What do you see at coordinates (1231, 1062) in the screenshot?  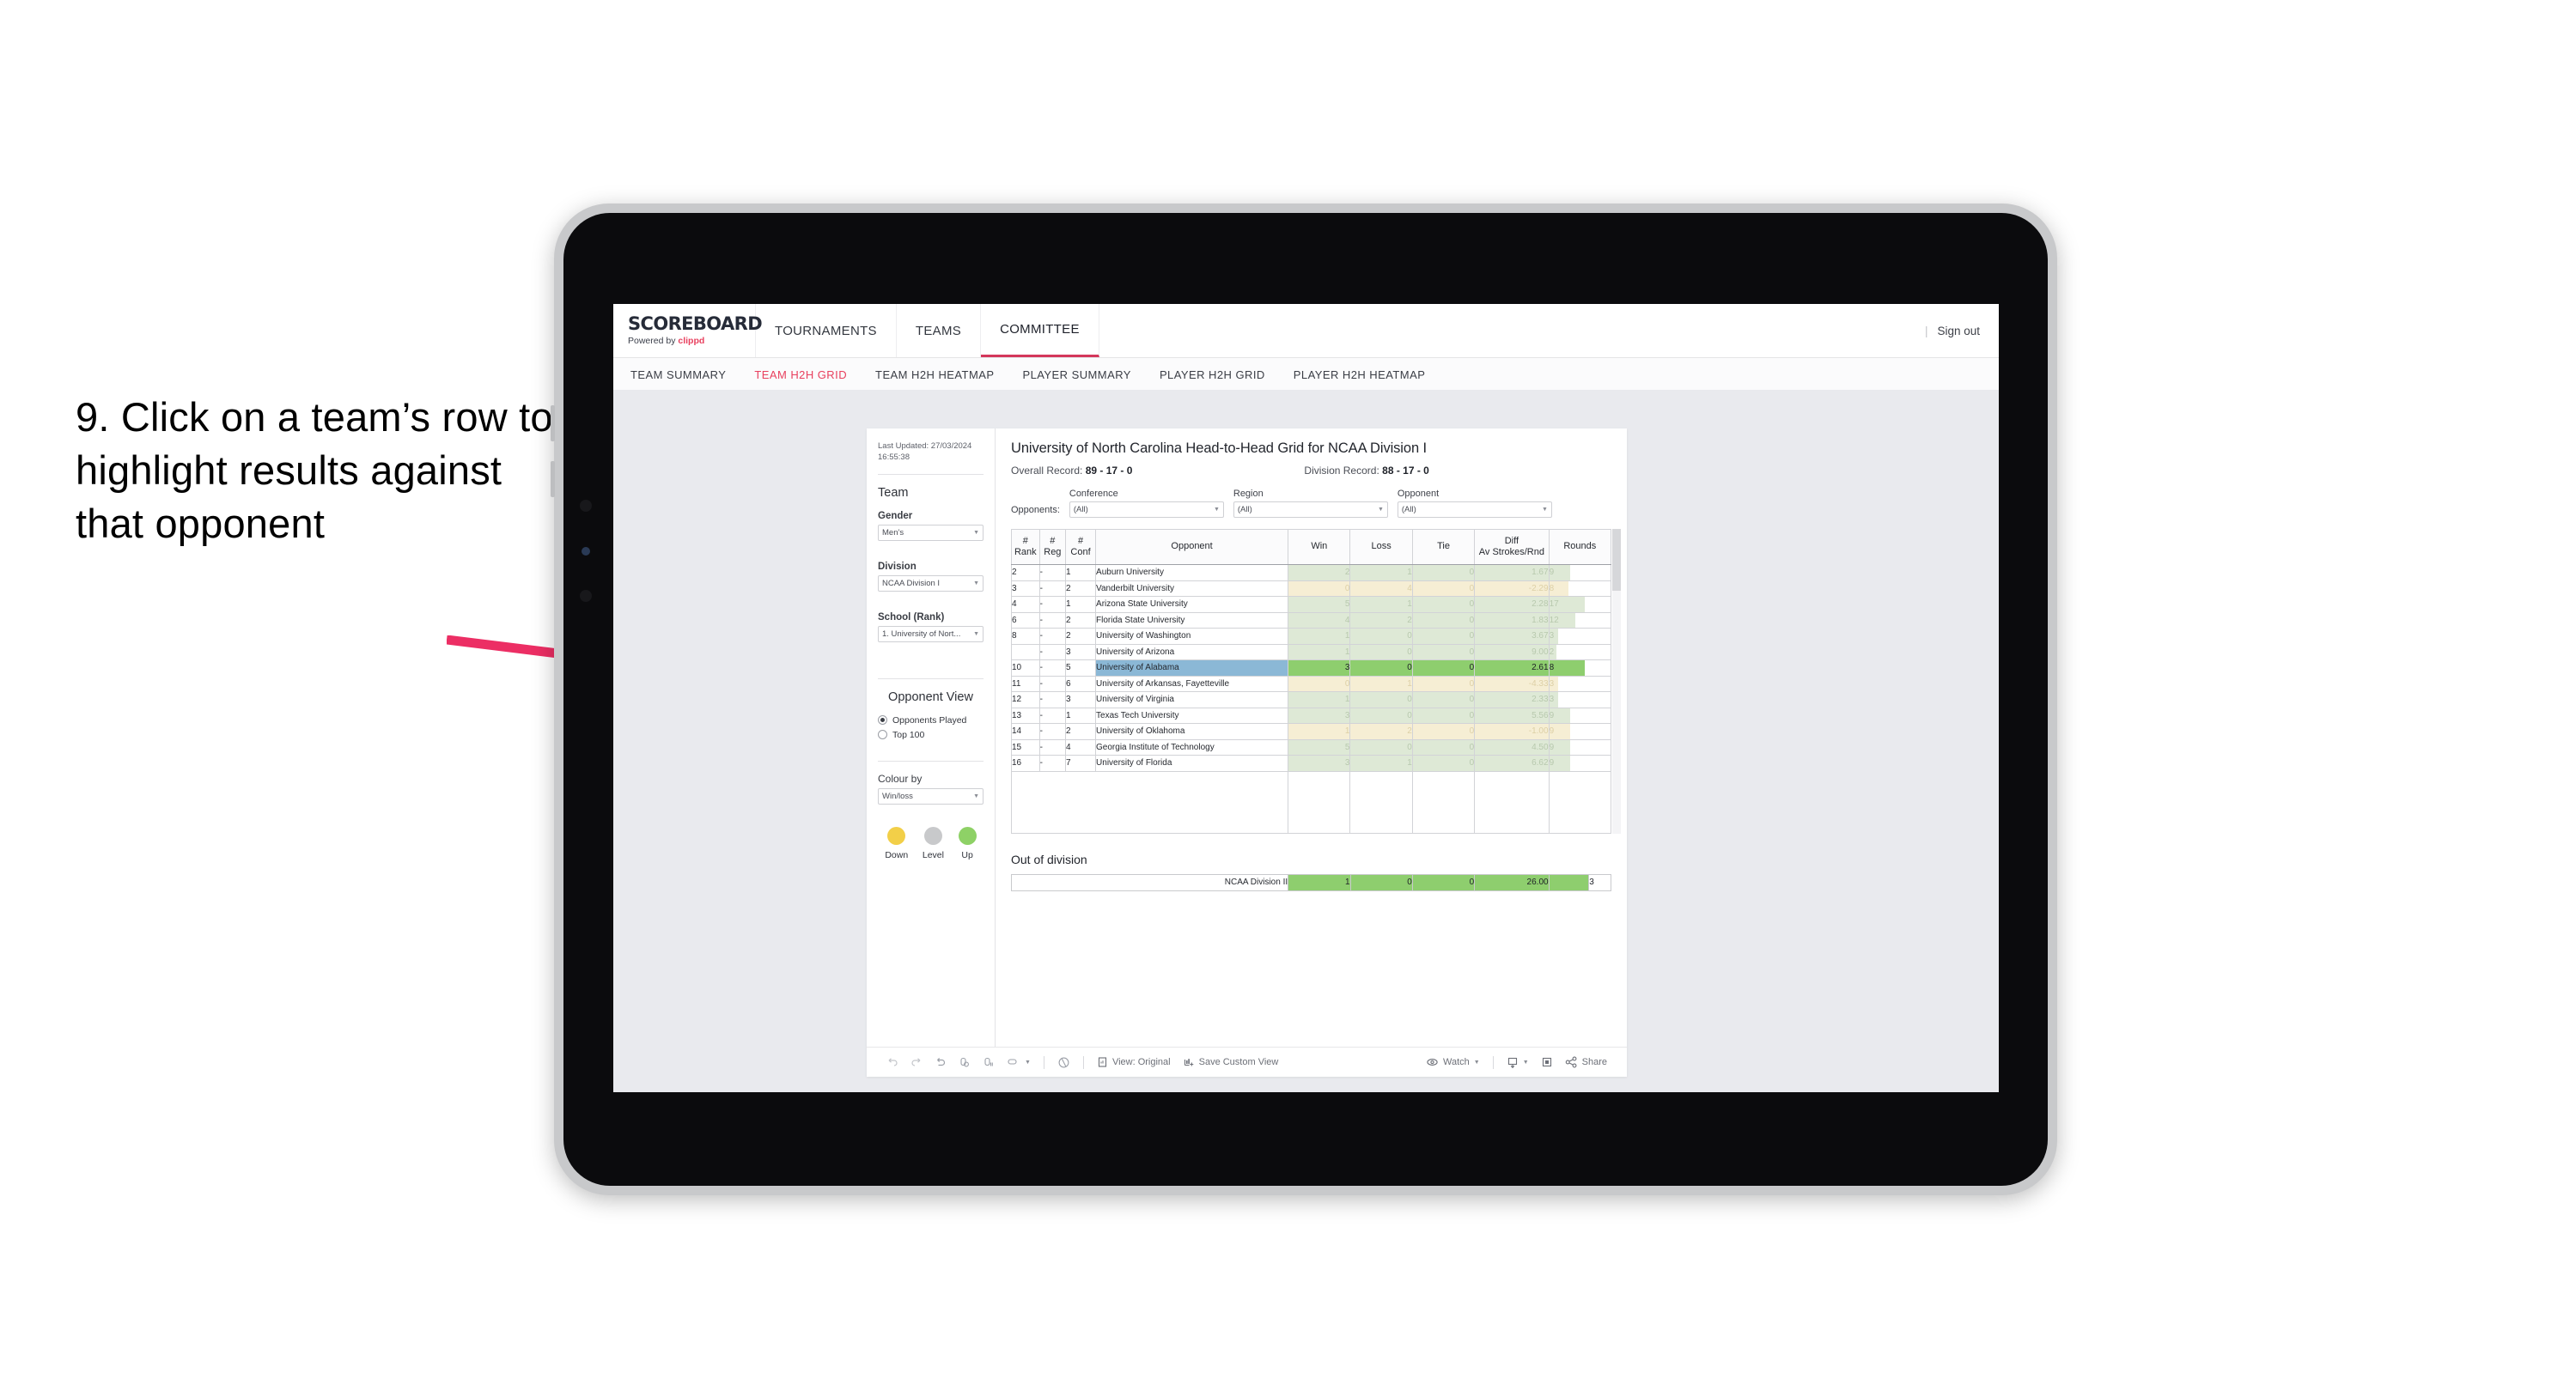 I see `save-custom-view-button: Save Custom View` at bounding box center [1231, 1062].